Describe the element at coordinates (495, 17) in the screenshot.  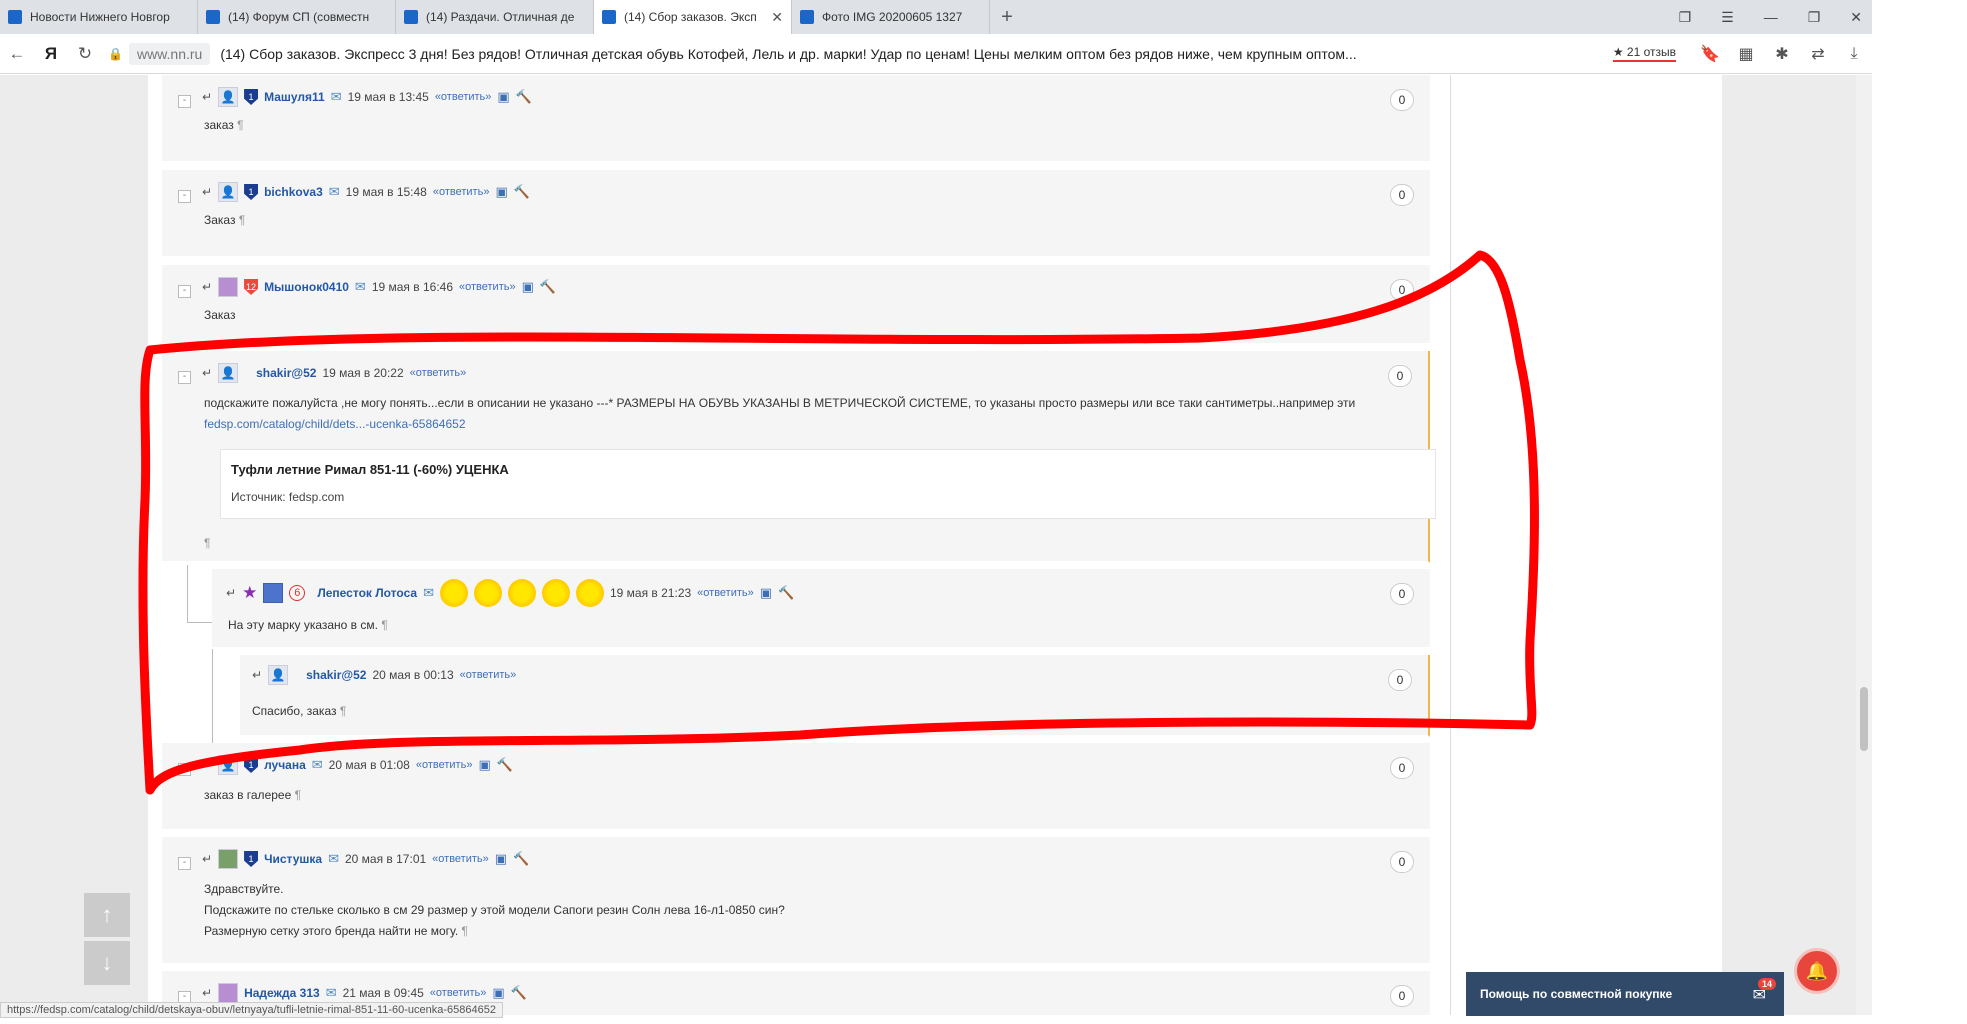
I see `tab-3: (14) Раздачи. Отличная де` at that location.